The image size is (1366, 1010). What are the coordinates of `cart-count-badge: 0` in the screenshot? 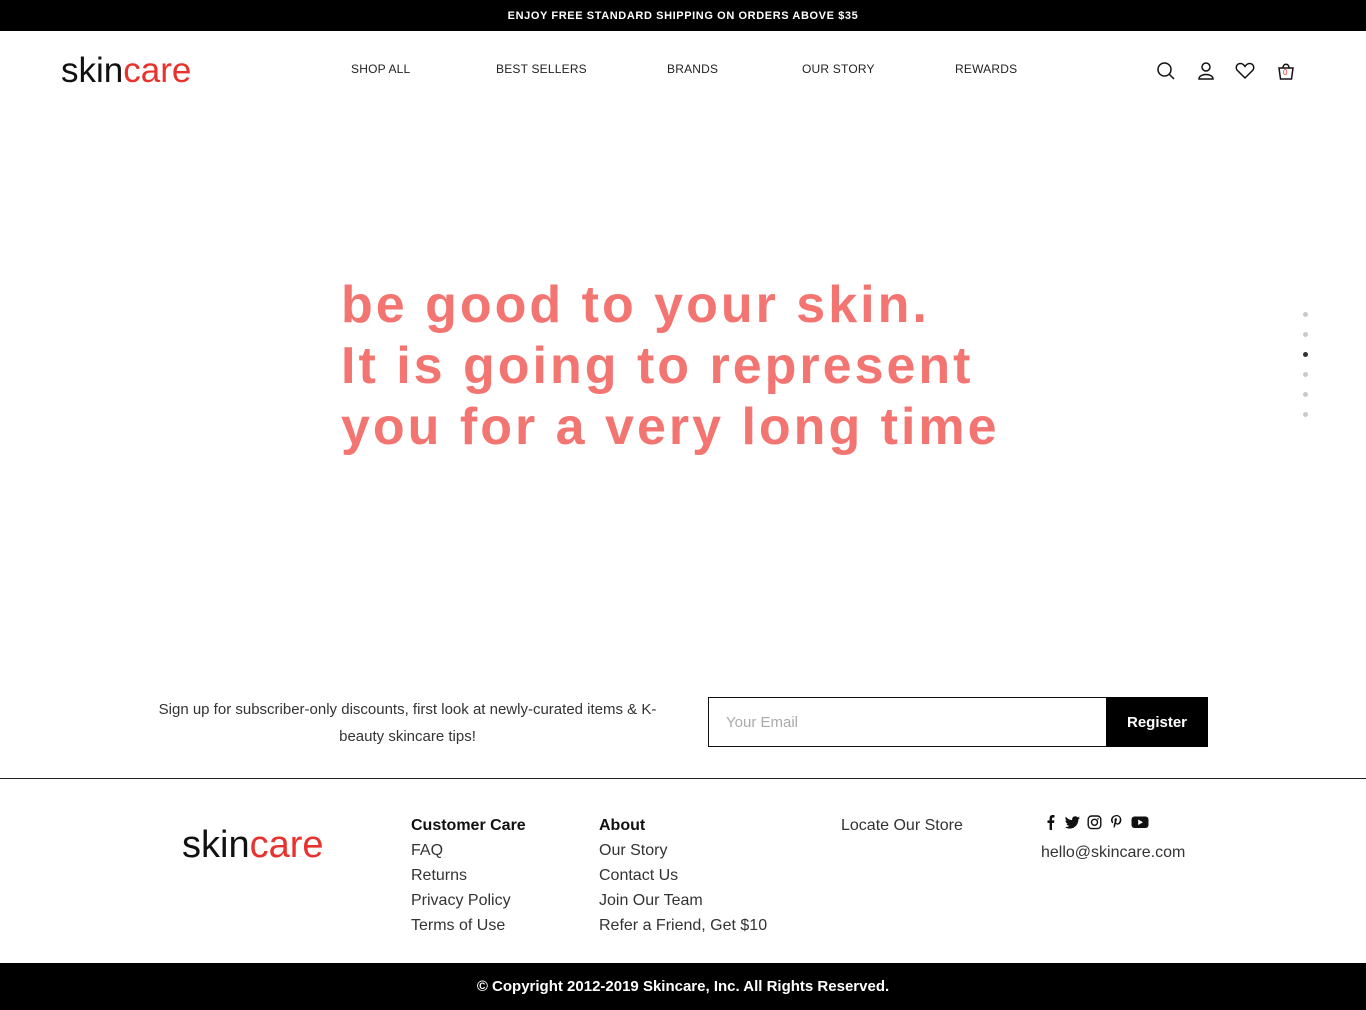 It's located at (1285, 72).